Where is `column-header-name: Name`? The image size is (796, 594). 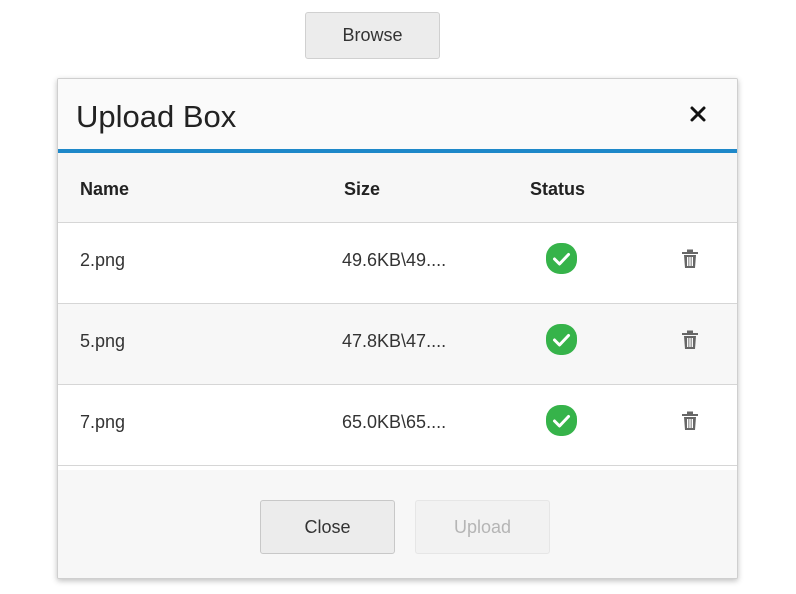 column-header-name: Name is located at coordinates (105, 189).